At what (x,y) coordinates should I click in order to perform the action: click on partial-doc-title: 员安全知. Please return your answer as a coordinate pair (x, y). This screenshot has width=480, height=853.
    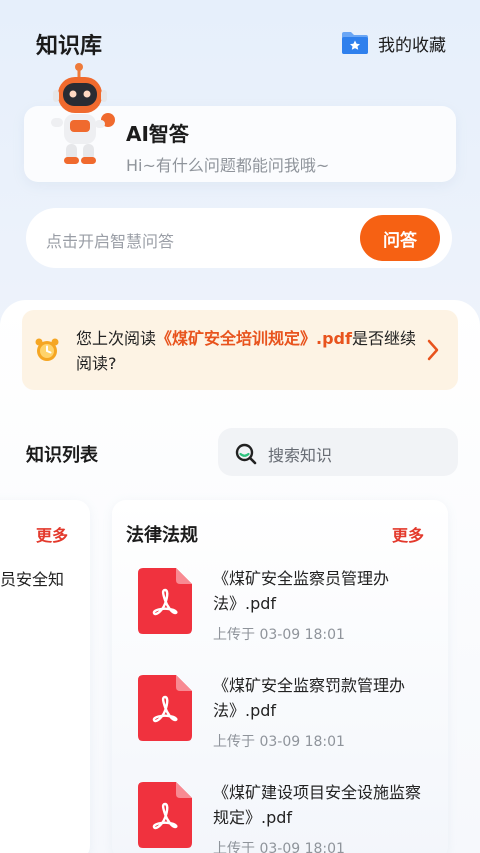
    Looking at the image, I should click on (32, 578).